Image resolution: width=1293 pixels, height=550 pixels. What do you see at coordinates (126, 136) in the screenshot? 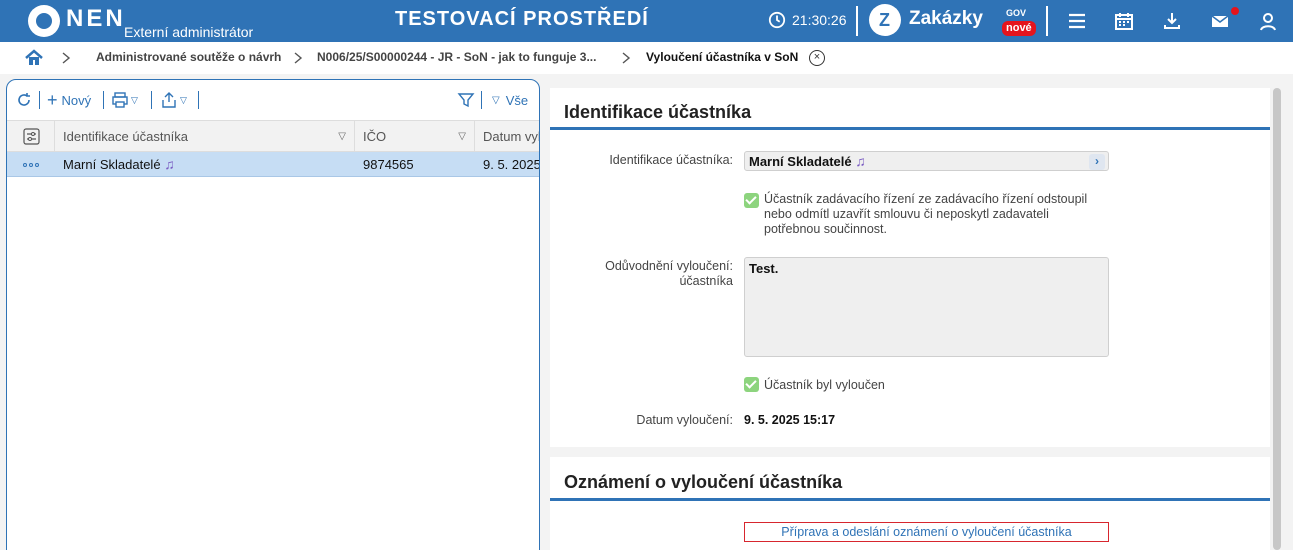
I see `column-header-label: Identifikace účastníka` at bounding box center [126, 136].